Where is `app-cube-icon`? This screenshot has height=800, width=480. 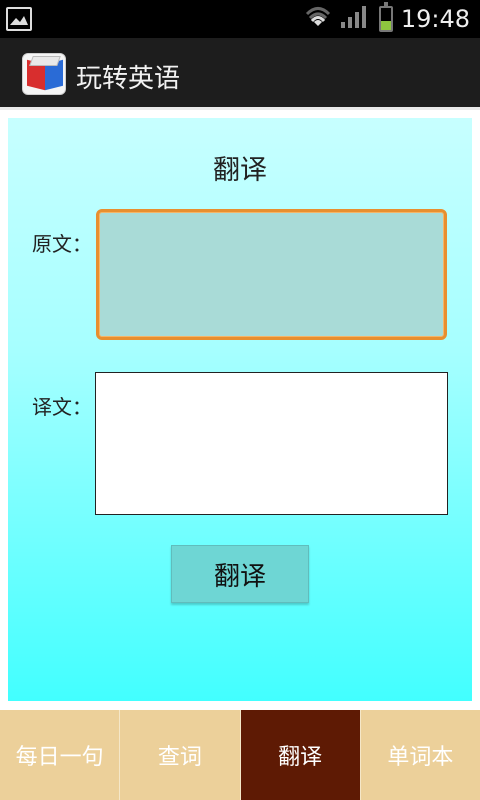
app-cube-icon is located at coordinates (44, 74).